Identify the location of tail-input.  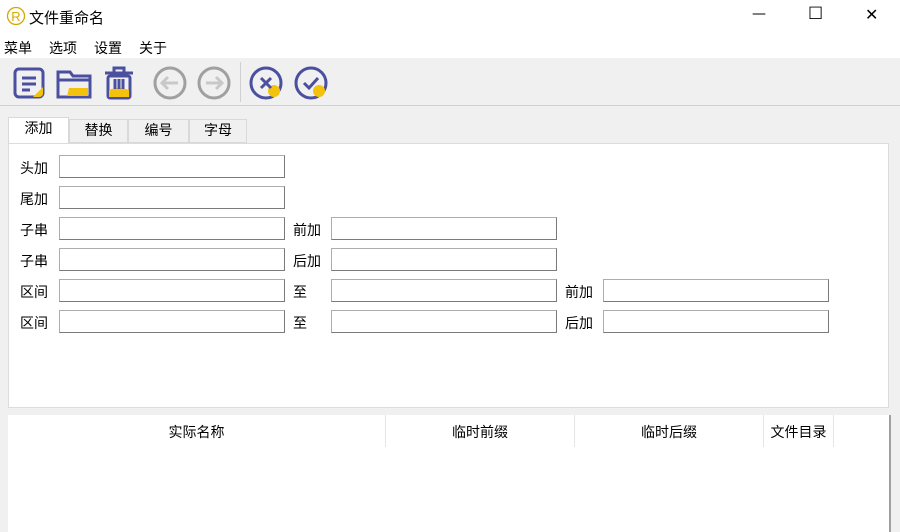
(172, 197).